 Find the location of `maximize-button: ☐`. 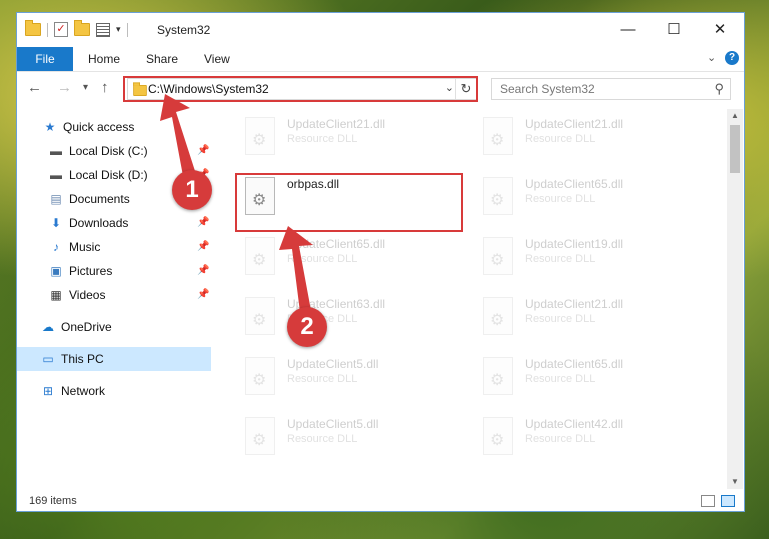

maximize-button: ☐ is located at coordinates (674, 30).